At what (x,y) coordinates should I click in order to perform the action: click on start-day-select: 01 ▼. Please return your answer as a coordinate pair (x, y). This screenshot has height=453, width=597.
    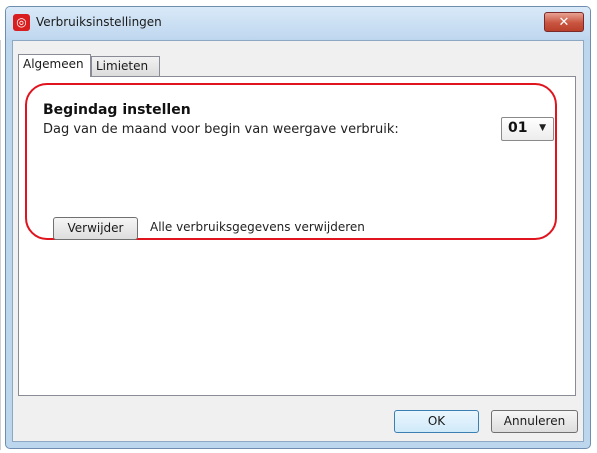
    Looking at the image, I should click on (527, 129).